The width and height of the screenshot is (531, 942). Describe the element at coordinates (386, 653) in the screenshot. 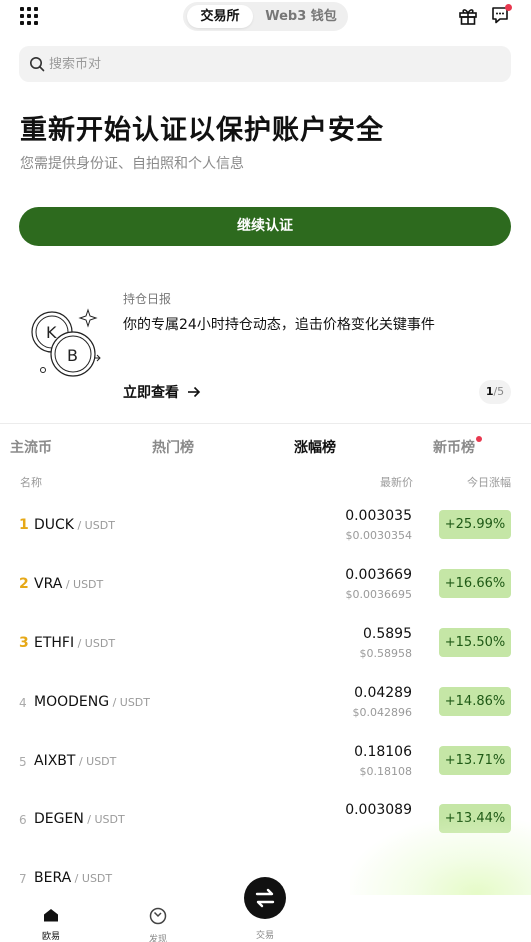

I see `row-fiat-price: $0.58958` at that location.